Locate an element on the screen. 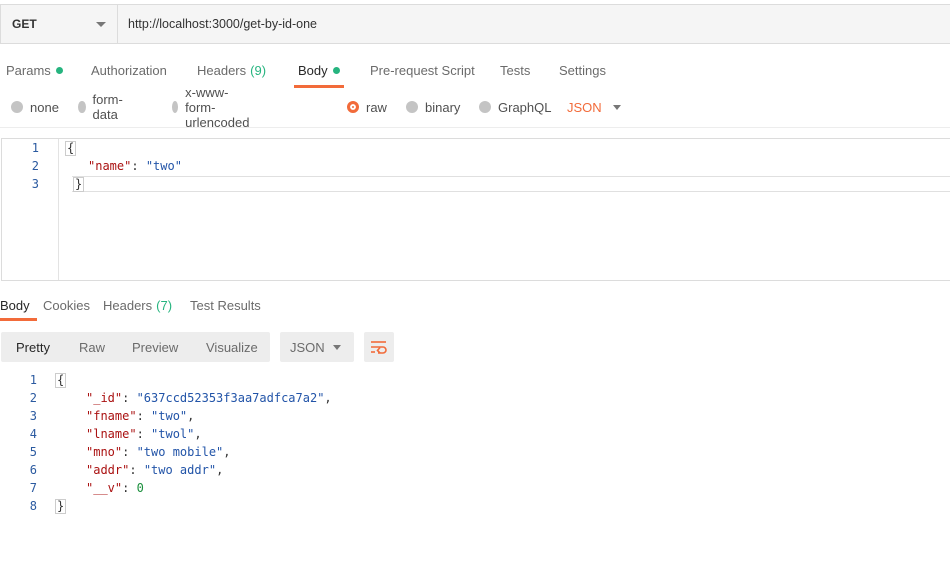 This screenshot has width=950, height=579. tab-label: Authorization is located at coordinates (129, 70).